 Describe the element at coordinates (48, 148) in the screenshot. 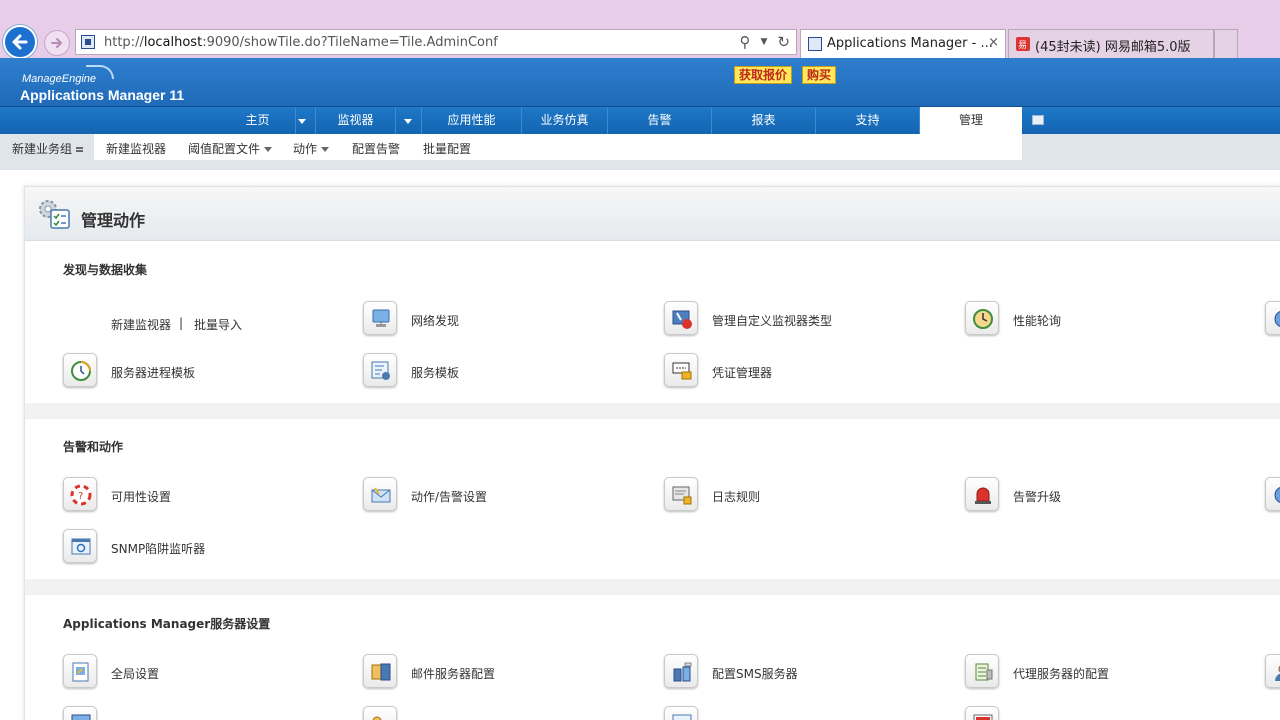

I see `subnav-new-business-group: 新建业务组` at that location.